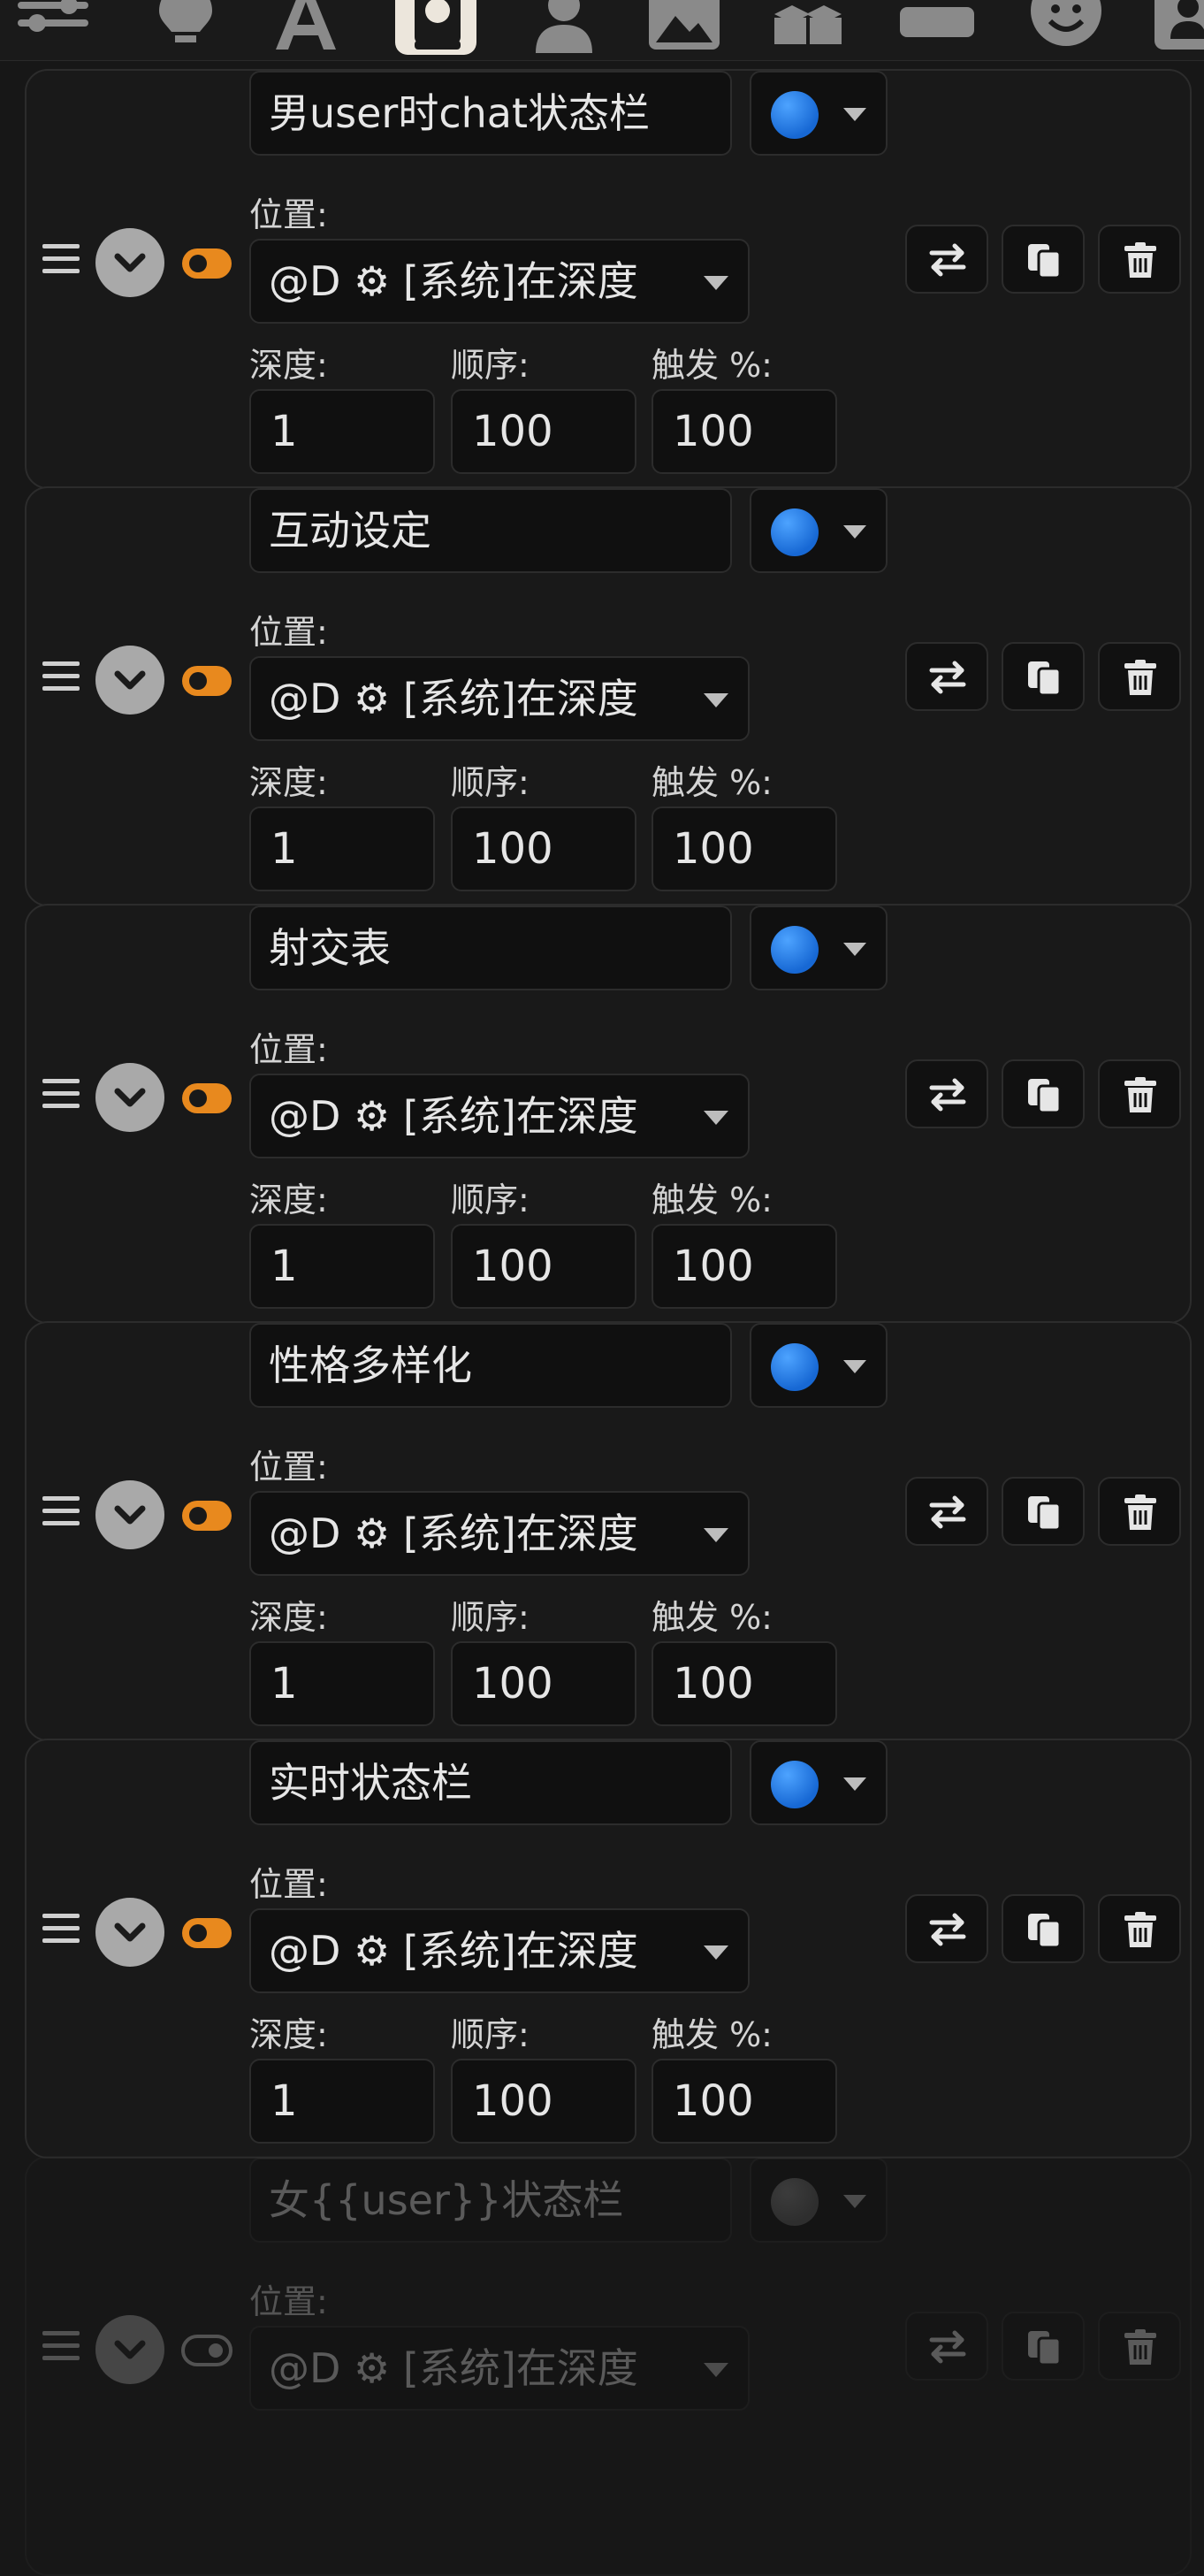 The image size is (1204, 2576). What do you see at coordinates (490, 530) in the screenshot?
I see `entry-title-input: 互动设定` at bounding box center [490, 530].